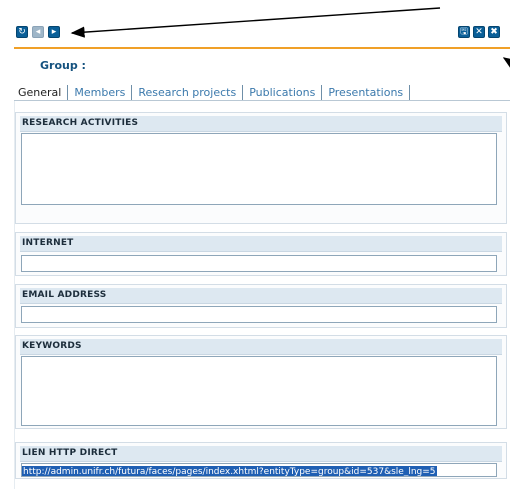 The image size is (510, 489). Describe the element at coordinates (255, 22) in the screenshot. I see `arrow-to-nav-buttons` at that location.